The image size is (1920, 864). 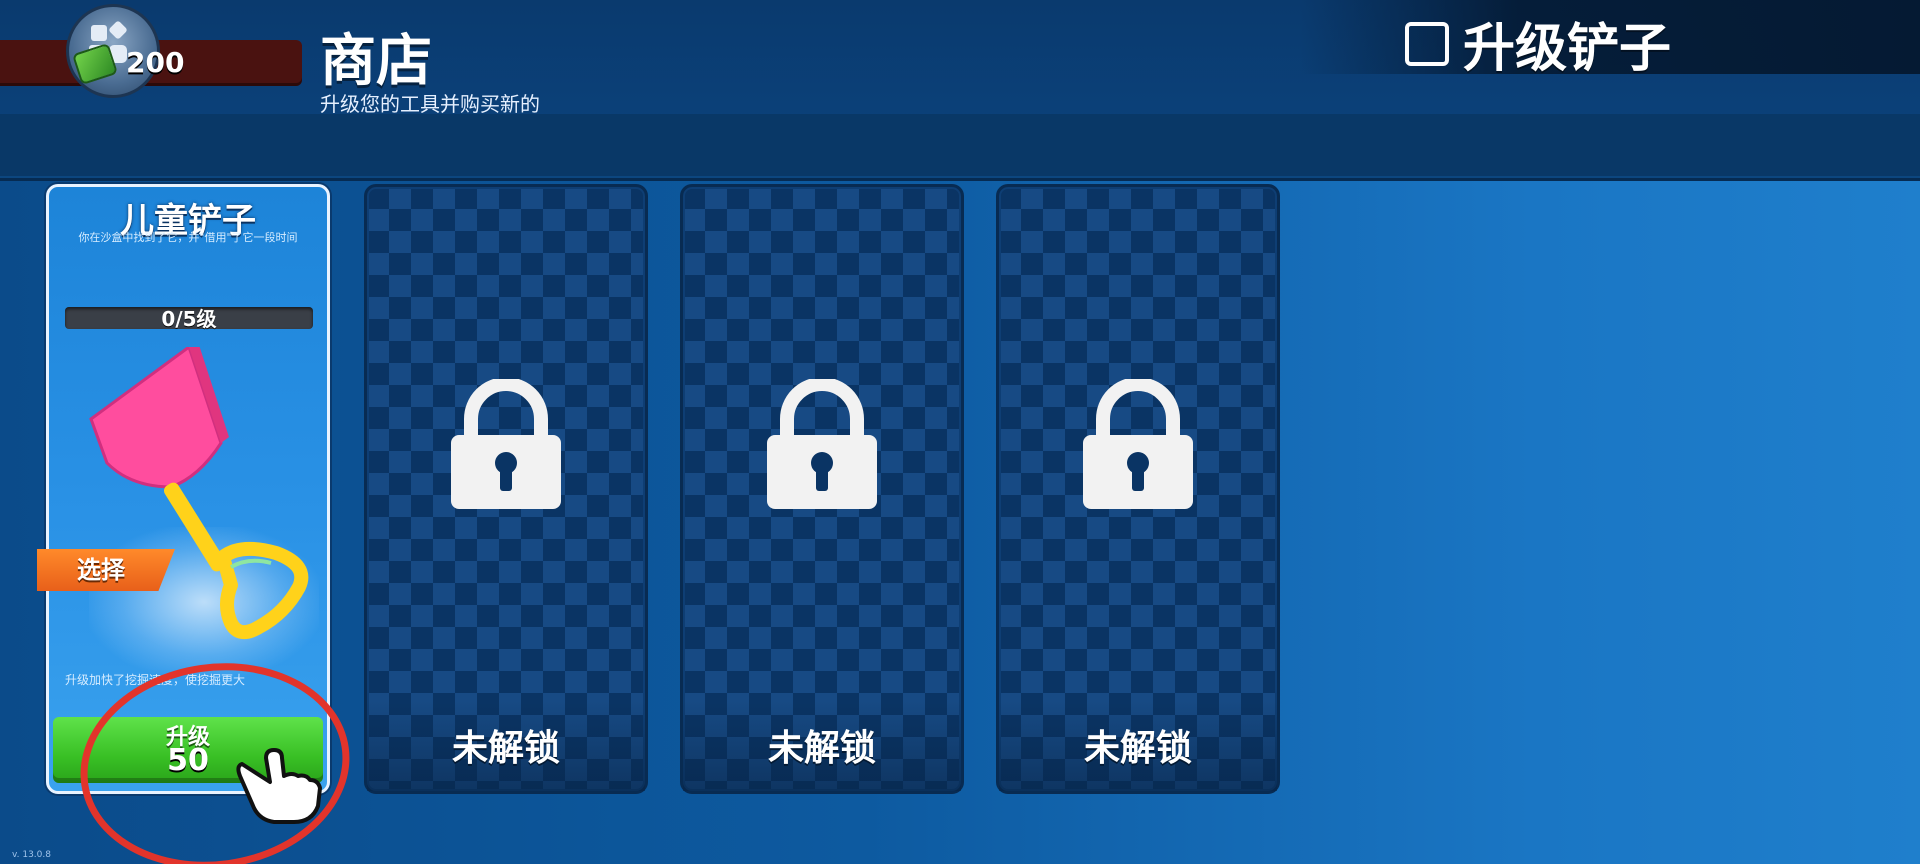 What do you see at coordinates (199, 493) in the screenshot?
I see `shovel-icon` at bounding box center [199, 493].